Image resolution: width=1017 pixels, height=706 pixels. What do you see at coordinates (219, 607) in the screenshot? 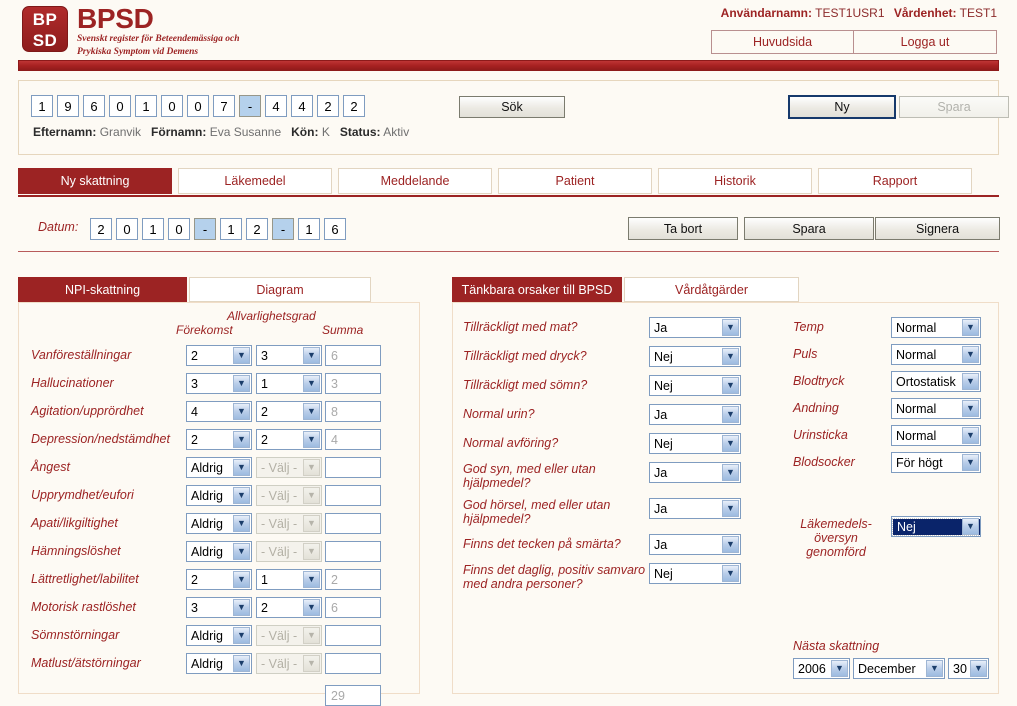
I see `npi-occurrence-select-9: 3 ▼` at bounding box center [219, 607].